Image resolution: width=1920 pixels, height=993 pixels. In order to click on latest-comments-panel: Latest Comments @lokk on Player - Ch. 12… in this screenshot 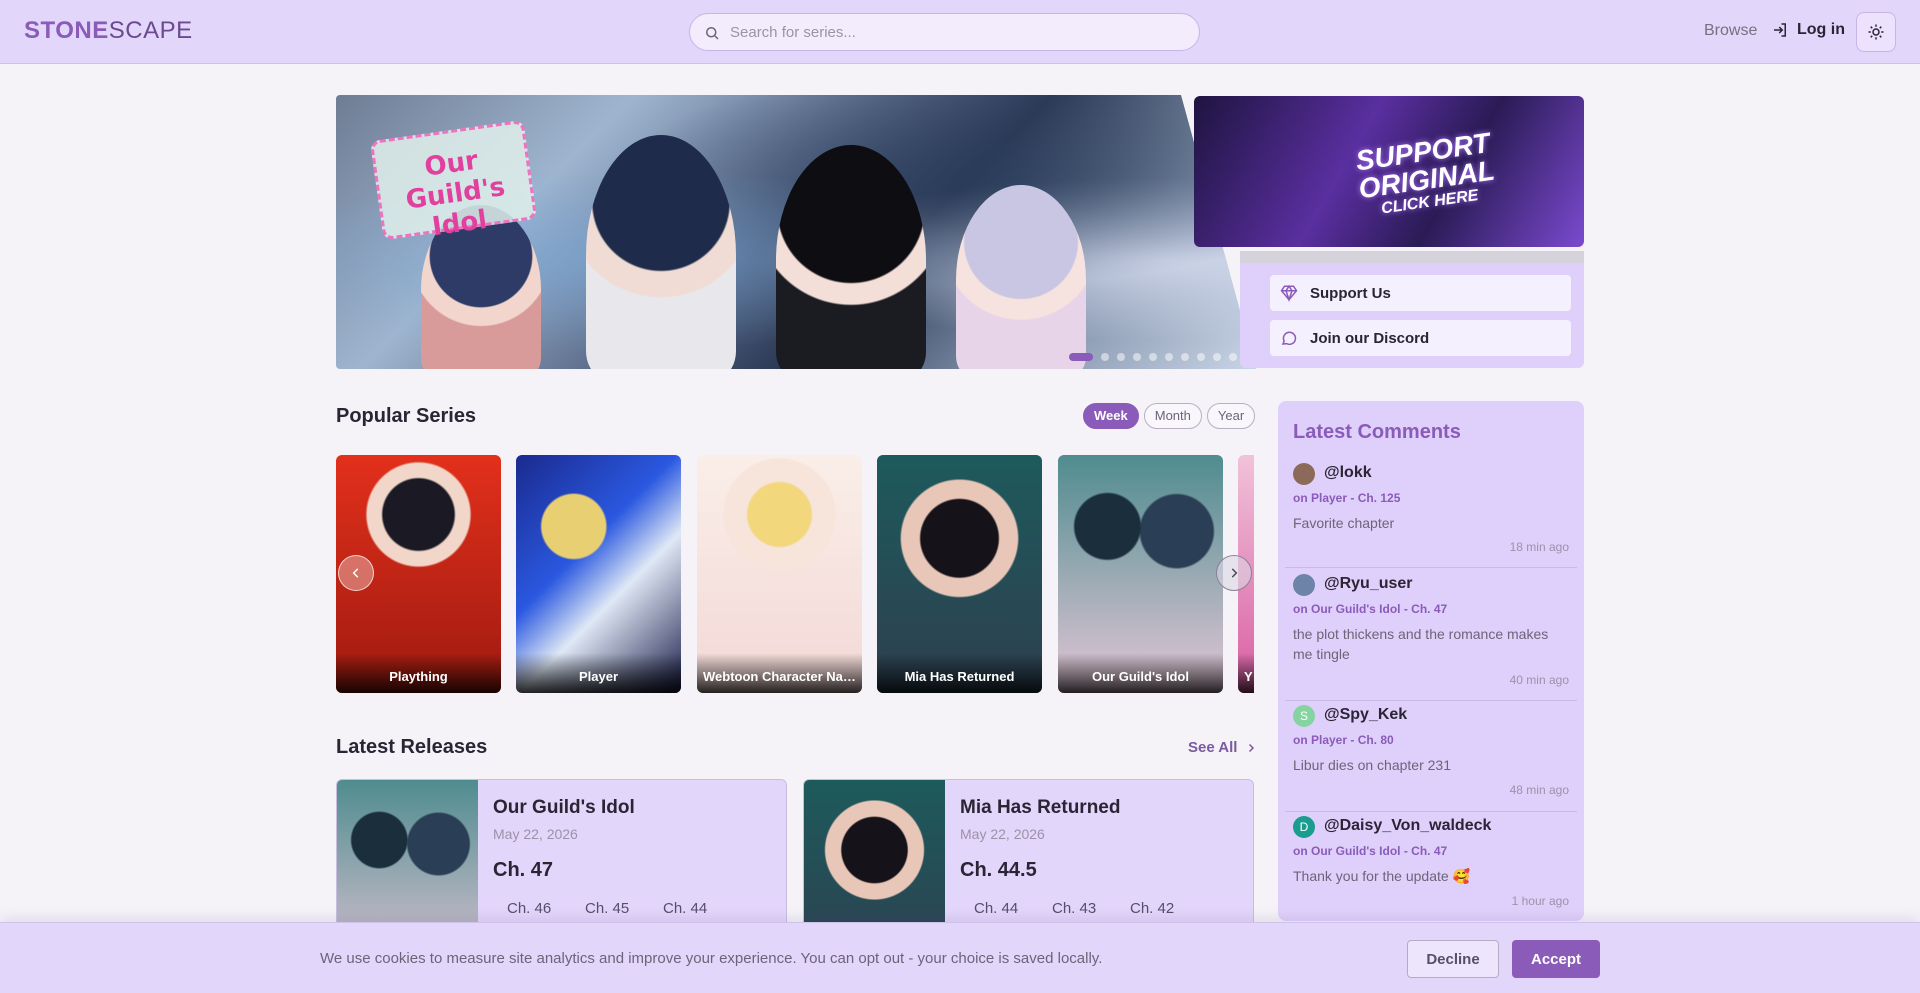, I will do `click(1431, 661)`.